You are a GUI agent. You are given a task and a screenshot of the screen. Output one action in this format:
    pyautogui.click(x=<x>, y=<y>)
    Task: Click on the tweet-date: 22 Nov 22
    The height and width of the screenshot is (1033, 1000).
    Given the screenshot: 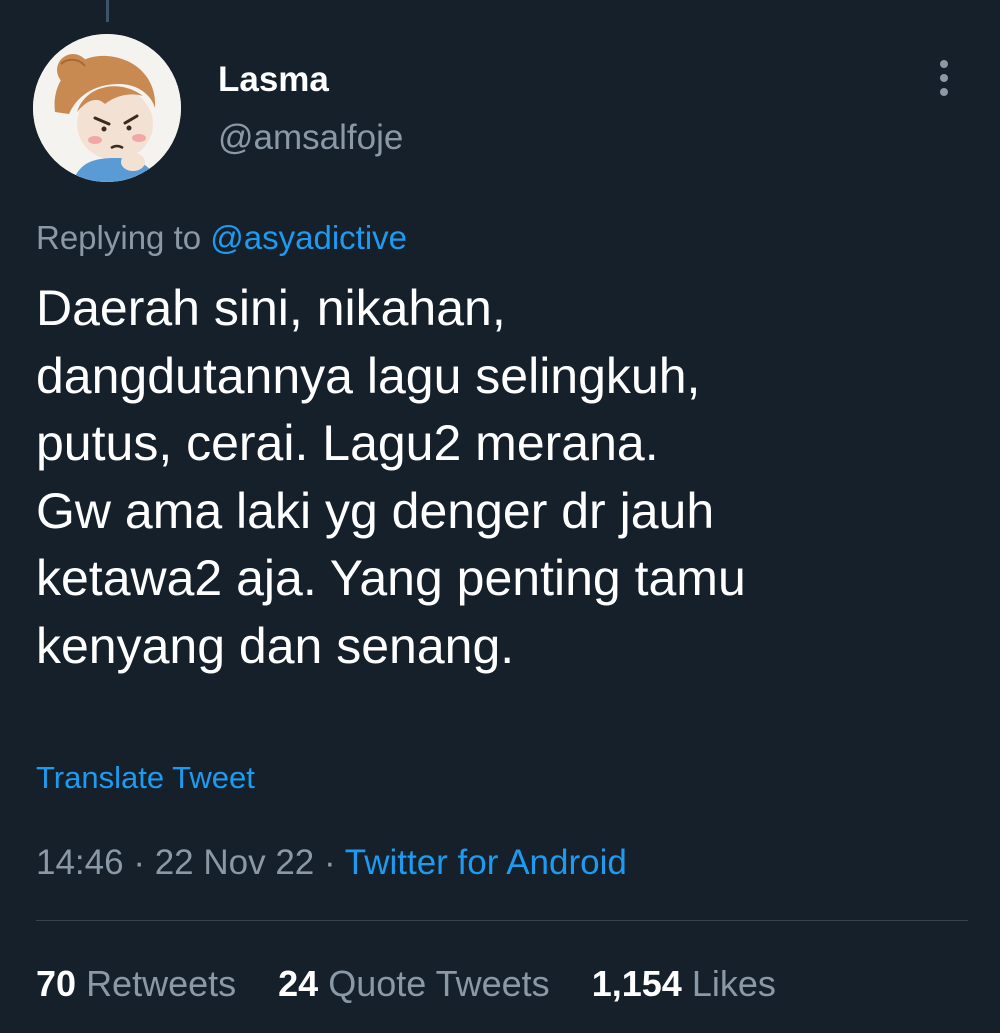 What is the action you would take?
    pyautogui.click(x=235, y=862)
    